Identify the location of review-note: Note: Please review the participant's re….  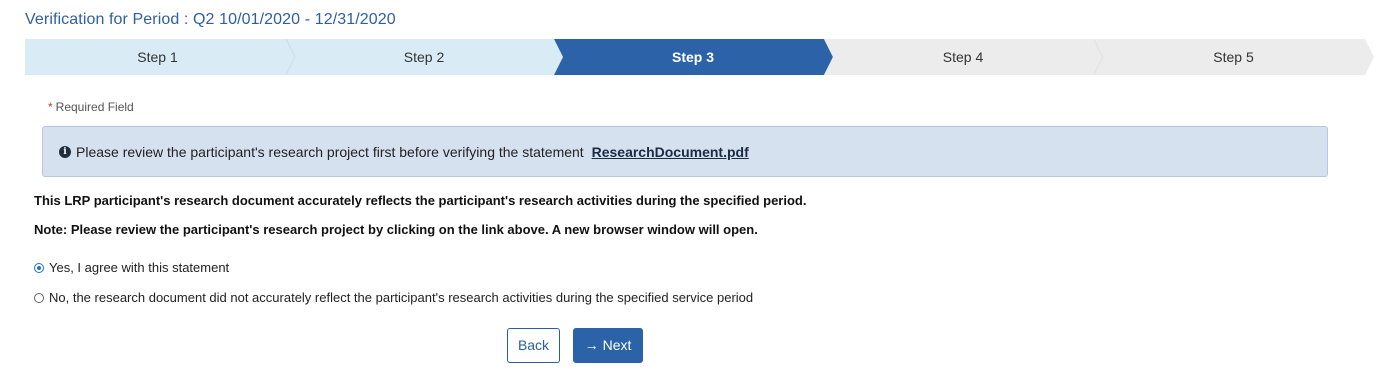
(396, 229).